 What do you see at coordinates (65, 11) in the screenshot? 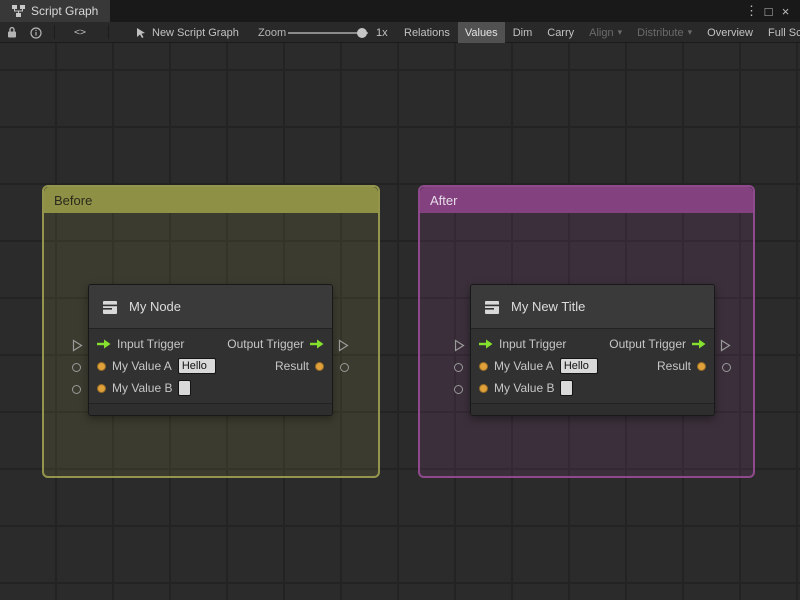
I see `tab-title: Script Graph` at bounding box center [65, 11].